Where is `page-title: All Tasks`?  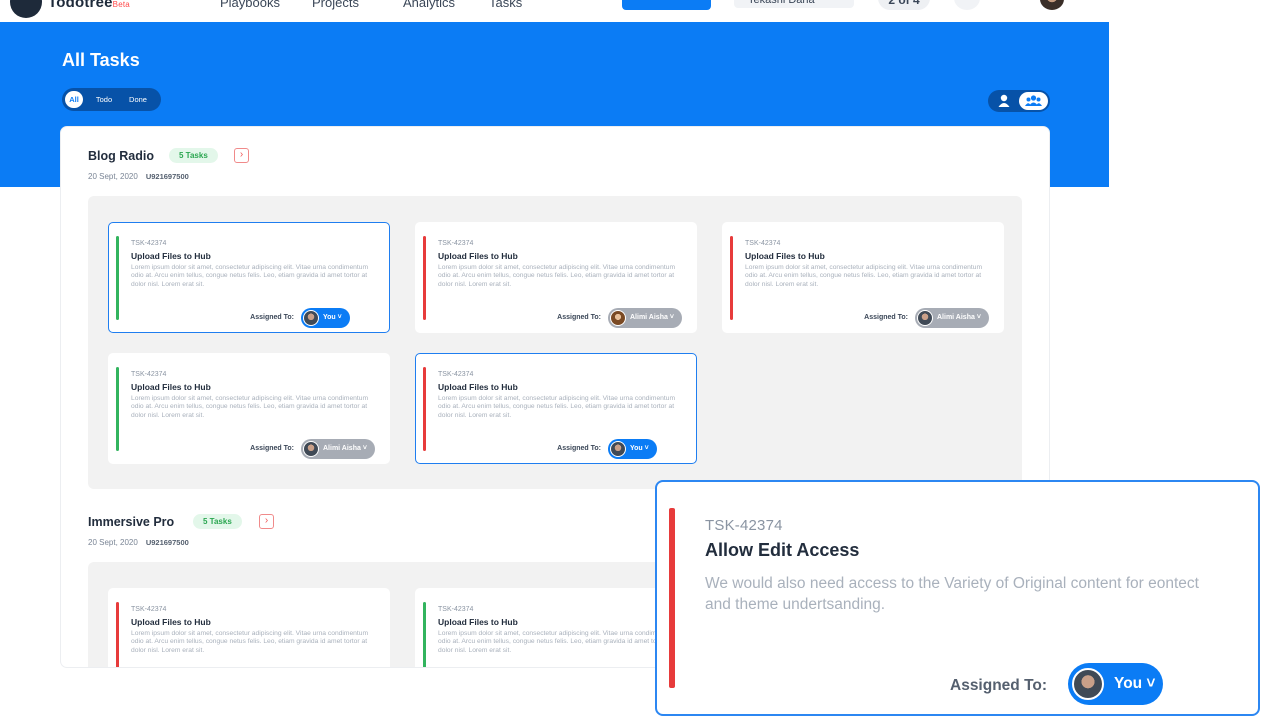 page-title: All Tasks is located at coordinates (101, 60).